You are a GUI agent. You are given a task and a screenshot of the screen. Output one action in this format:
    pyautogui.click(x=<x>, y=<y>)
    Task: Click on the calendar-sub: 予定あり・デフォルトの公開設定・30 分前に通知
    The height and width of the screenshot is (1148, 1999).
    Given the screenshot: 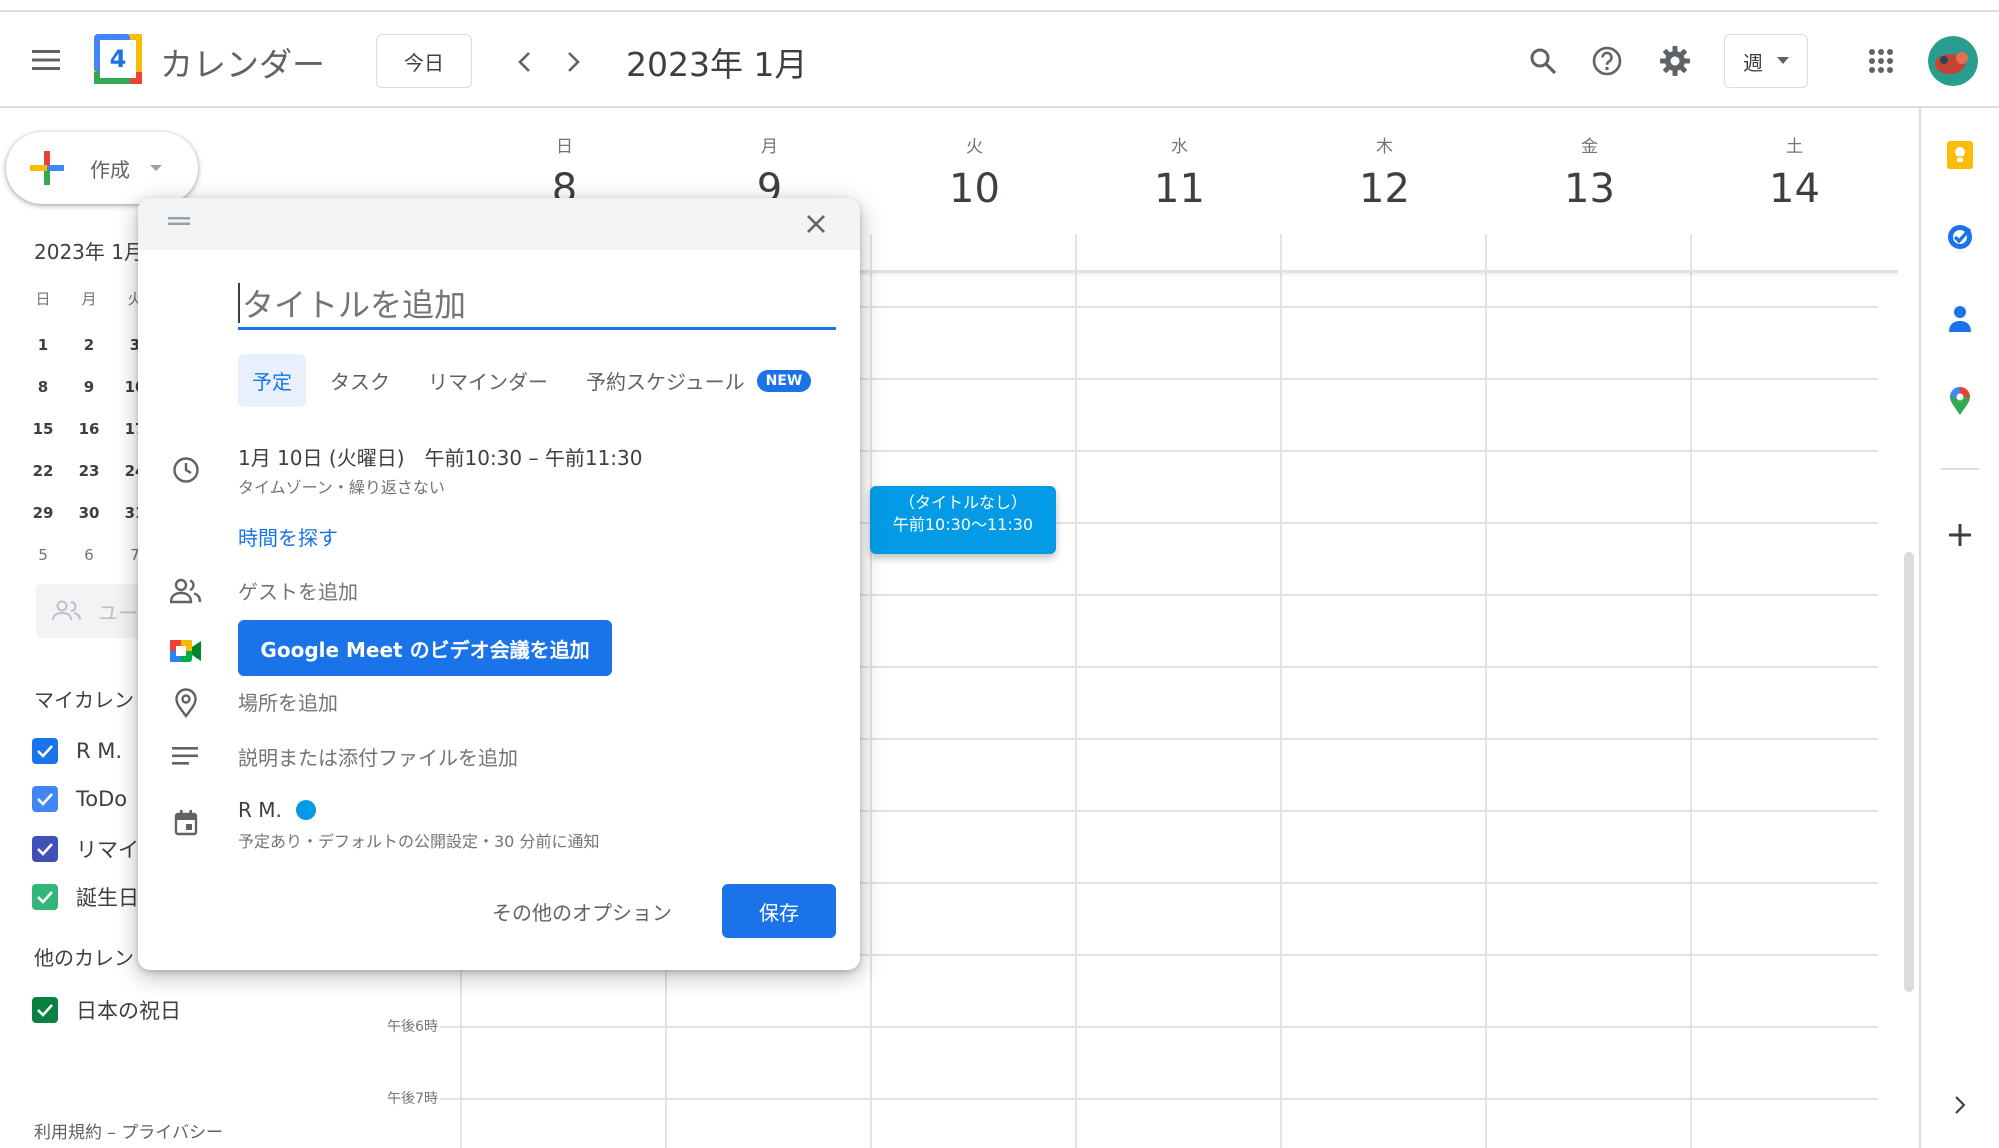 What is the action you would take?
    pyautogui.click(x=418, y=840)
    